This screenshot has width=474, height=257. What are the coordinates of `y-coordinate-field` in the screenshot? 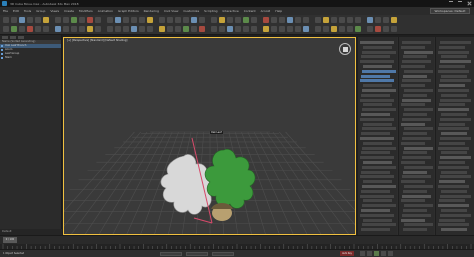 It's located at (197, 254).